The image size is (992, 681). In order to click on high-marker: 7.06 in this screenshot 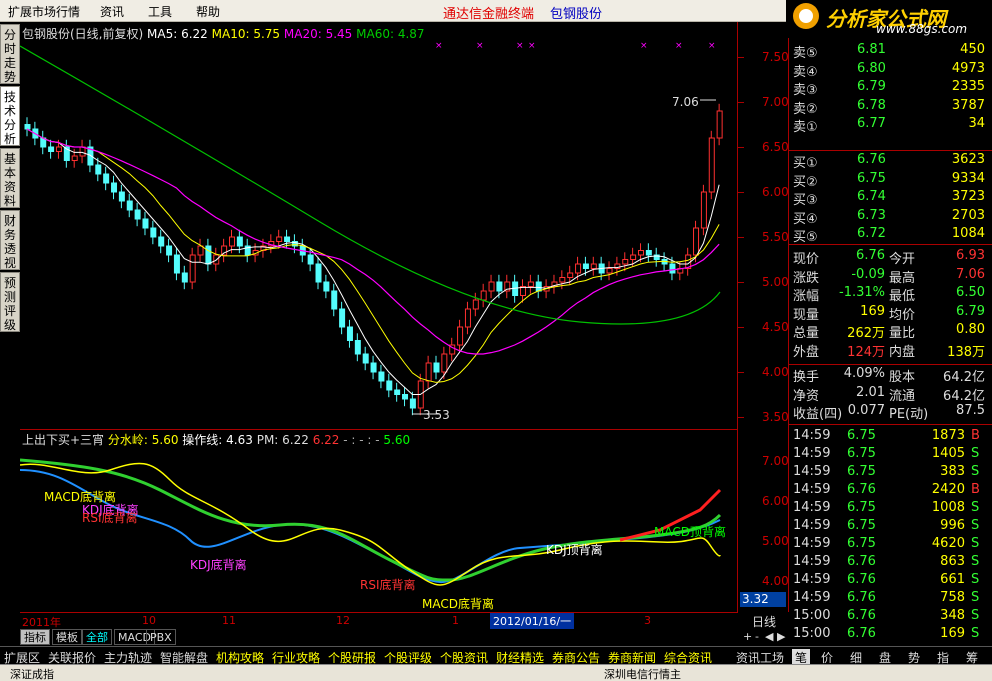, I will do `click(685, 102)`.